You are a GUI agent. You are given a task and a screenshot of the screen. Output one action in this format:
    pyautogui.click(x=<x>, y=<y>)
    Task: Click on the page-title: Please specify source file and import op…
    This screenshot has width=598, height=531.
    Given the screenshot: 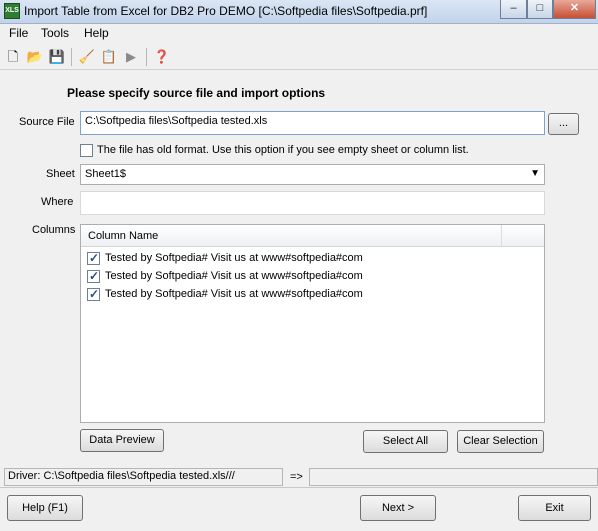 What is the action you would take?
    pyautogui.click(x=196, y=93)
    